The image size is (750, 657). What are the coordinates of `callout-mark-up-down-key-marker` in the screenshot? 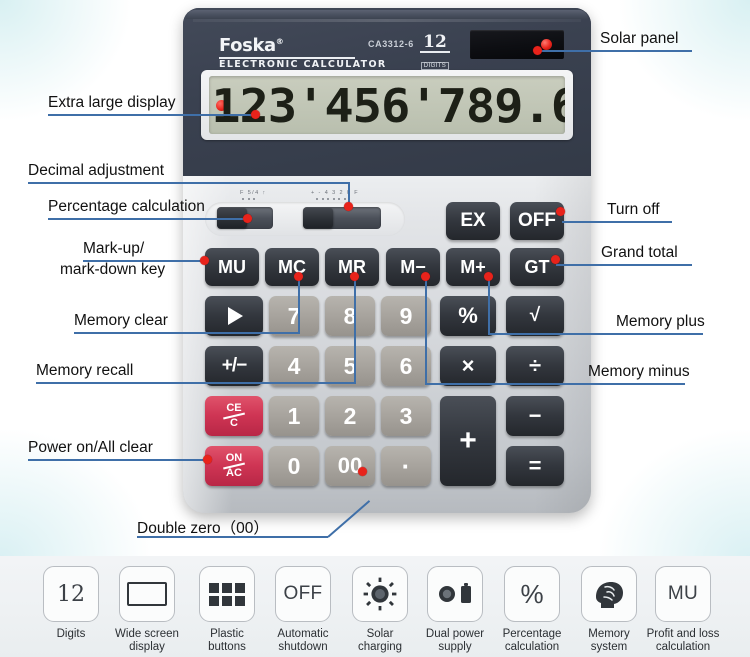 It's located at (204, 260).